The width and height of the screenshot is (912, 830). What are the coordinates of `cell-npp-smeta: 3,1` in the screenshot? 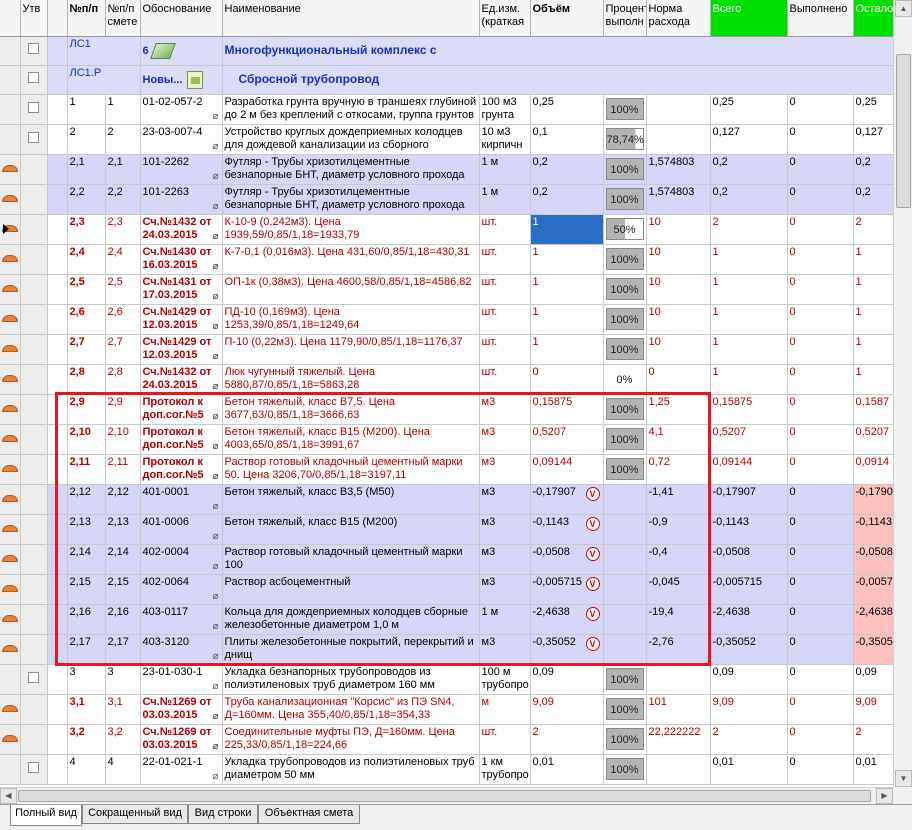 It's located at (123, 709).